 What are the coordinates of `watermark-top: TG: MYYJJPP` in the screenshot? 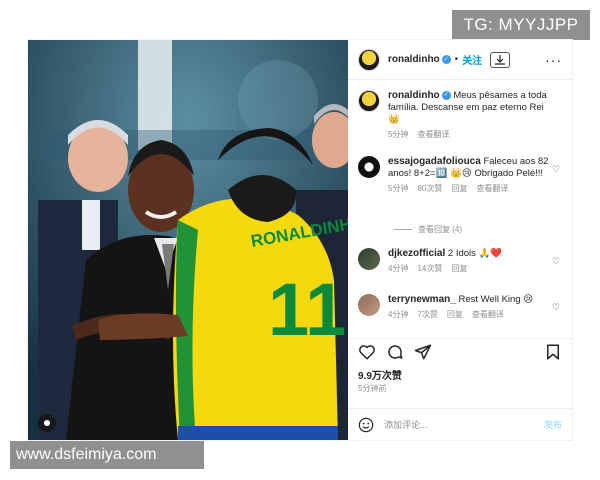 It's located at (521, 25).